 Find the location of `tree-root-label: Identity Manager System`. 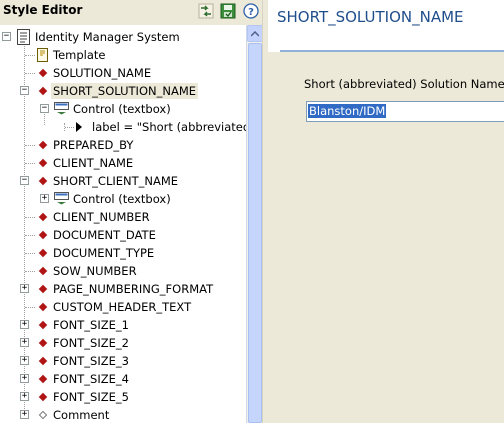

tree-root-label: Identity Manager System is located at coordinates (107, 37).